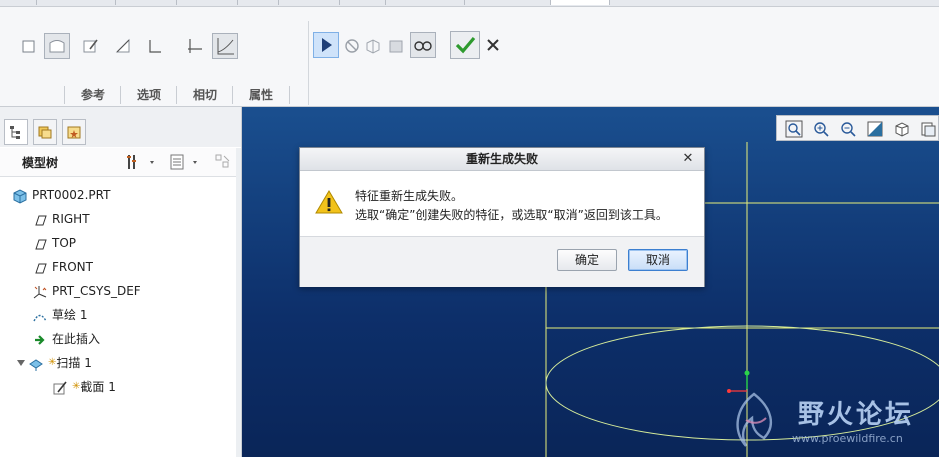 Image resolution: width=939 pixels, height=457 pixels. Describe the element at coordinates (74, 363) in the screenshot. I see `tree-item-label: 扫描 1` at that location.